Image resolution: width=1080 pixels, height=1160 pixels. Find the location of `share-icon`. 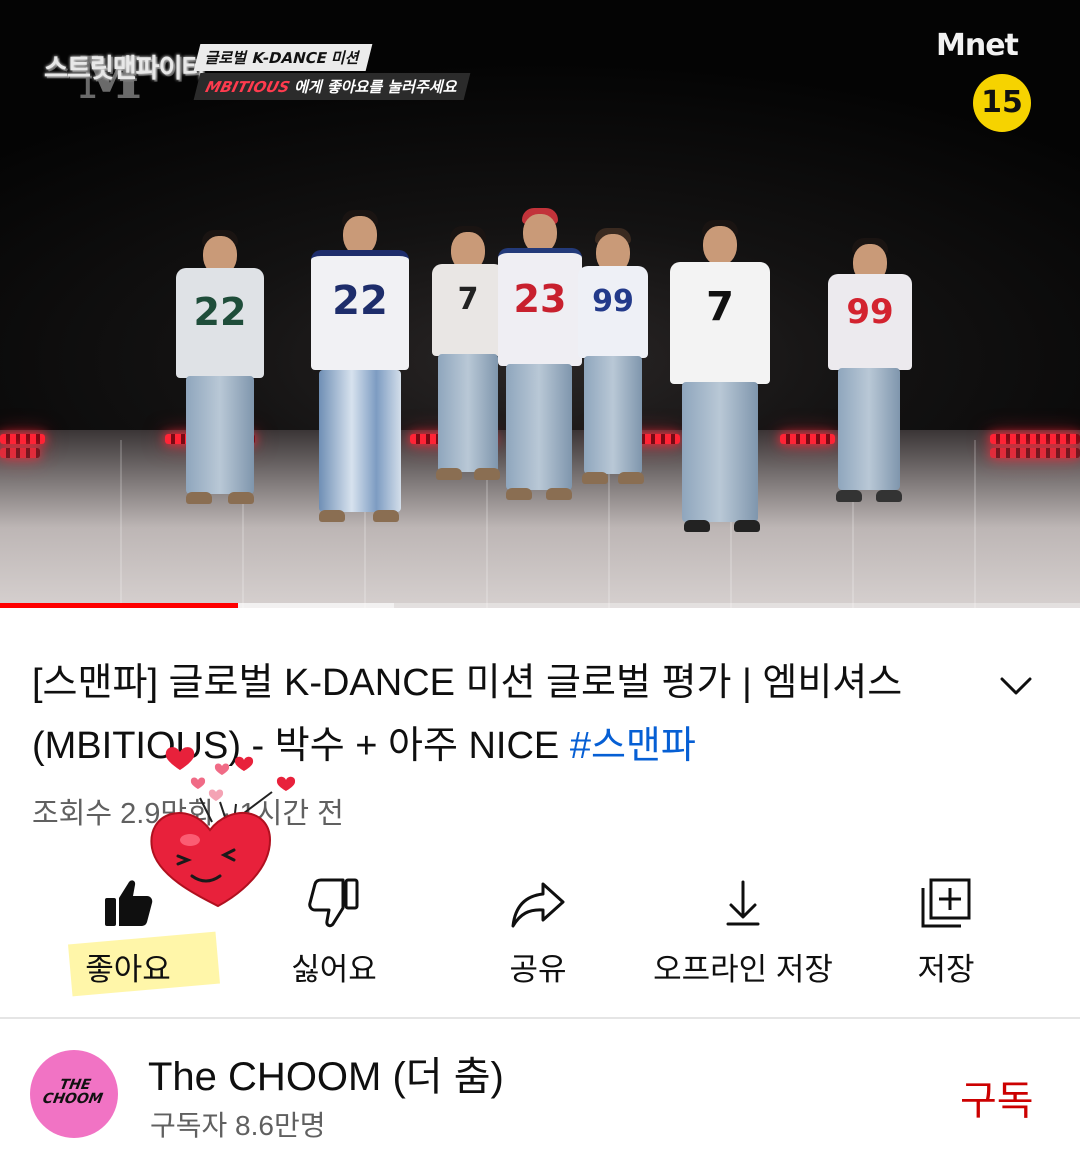

share-icon is located at coordinates (538, 905).